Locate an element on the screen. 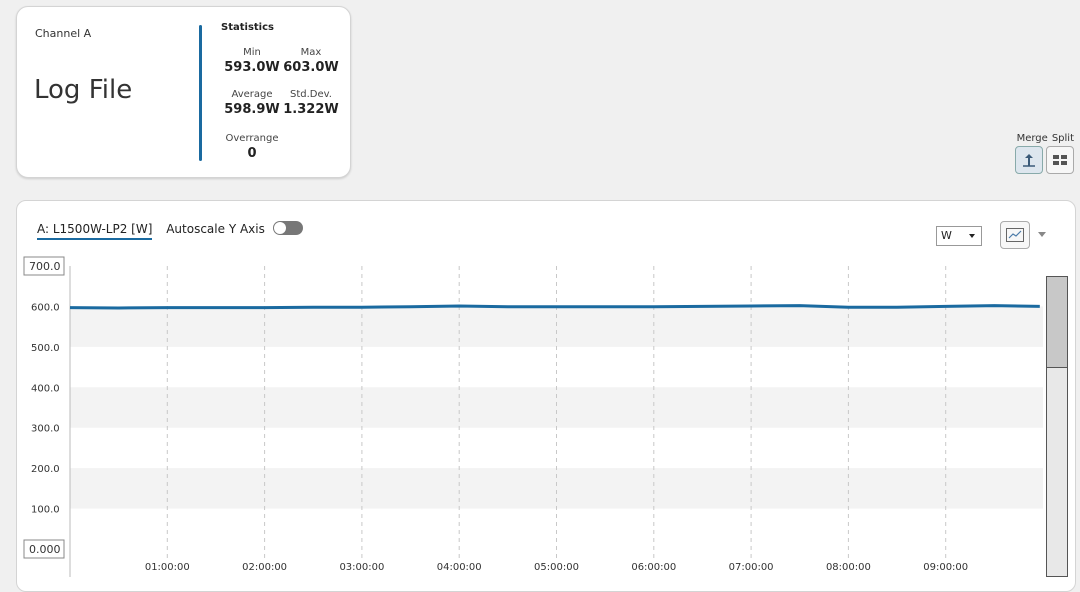 This screenshot has width=1080, height=592. y-tick-label: 100.0 is located at coordinates (45, 510).